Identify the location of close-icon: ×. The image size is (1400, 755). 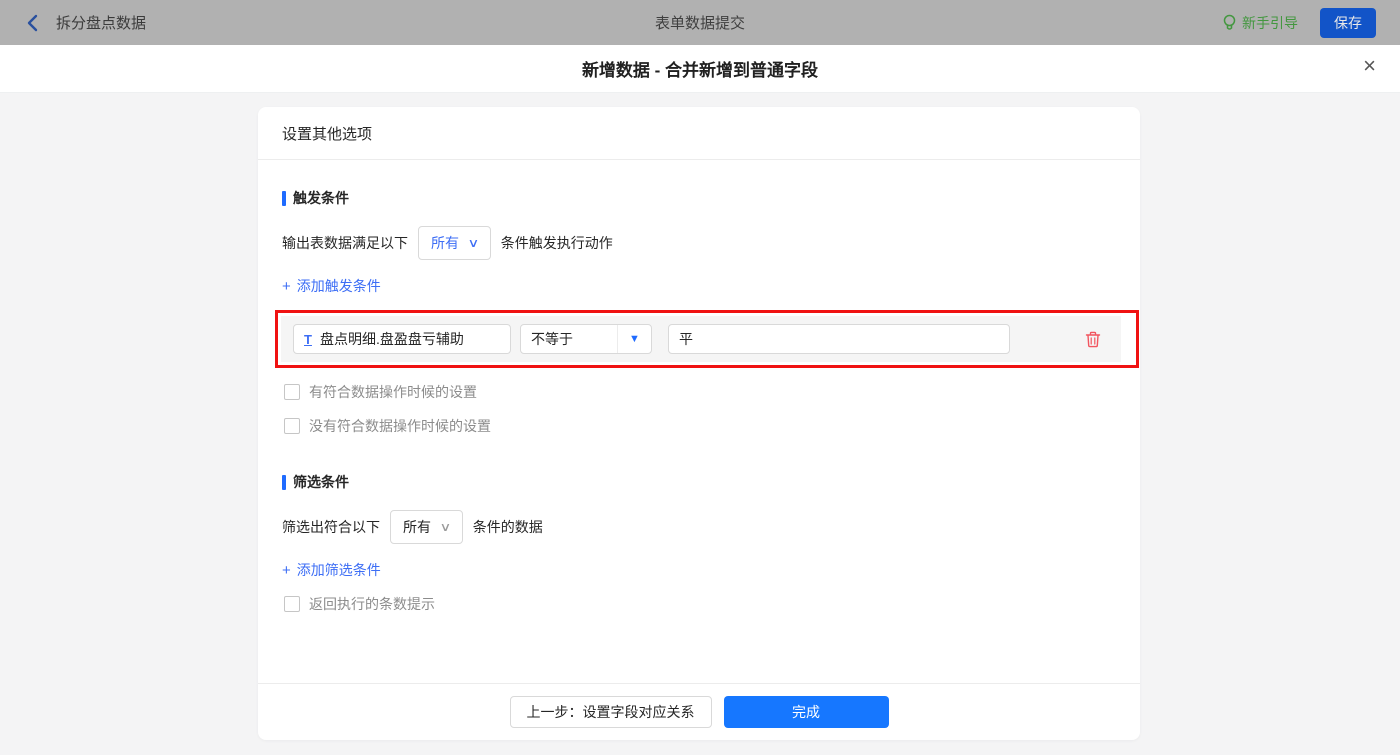
(1369, 66).